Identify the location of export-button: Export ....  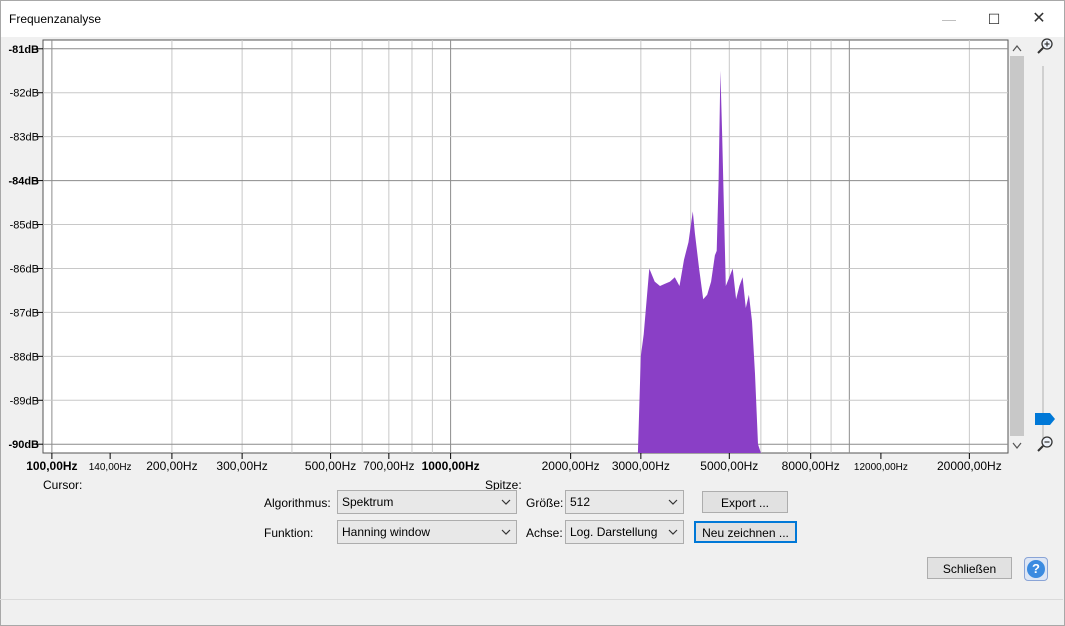
(745, 502).